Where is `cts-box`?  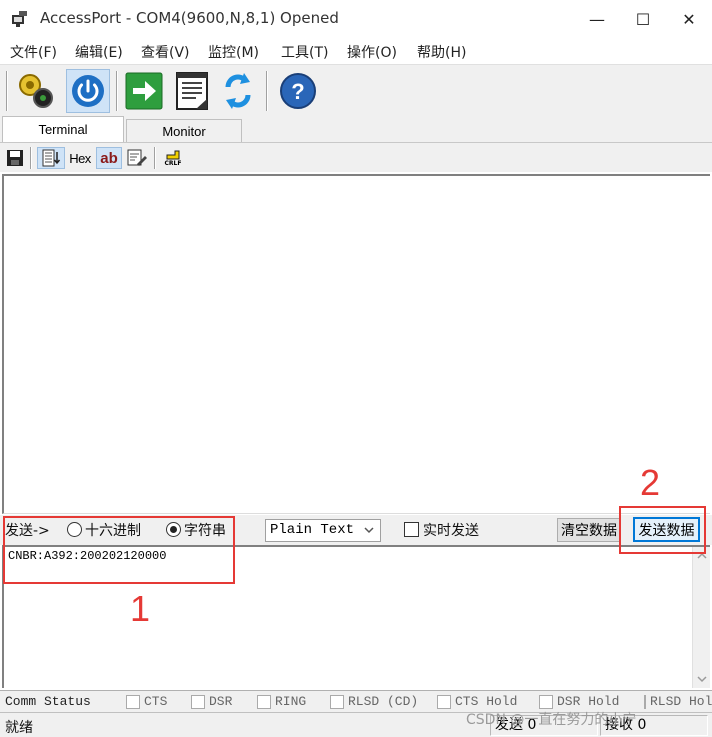
cts-box is located at coordinates (133, 701).